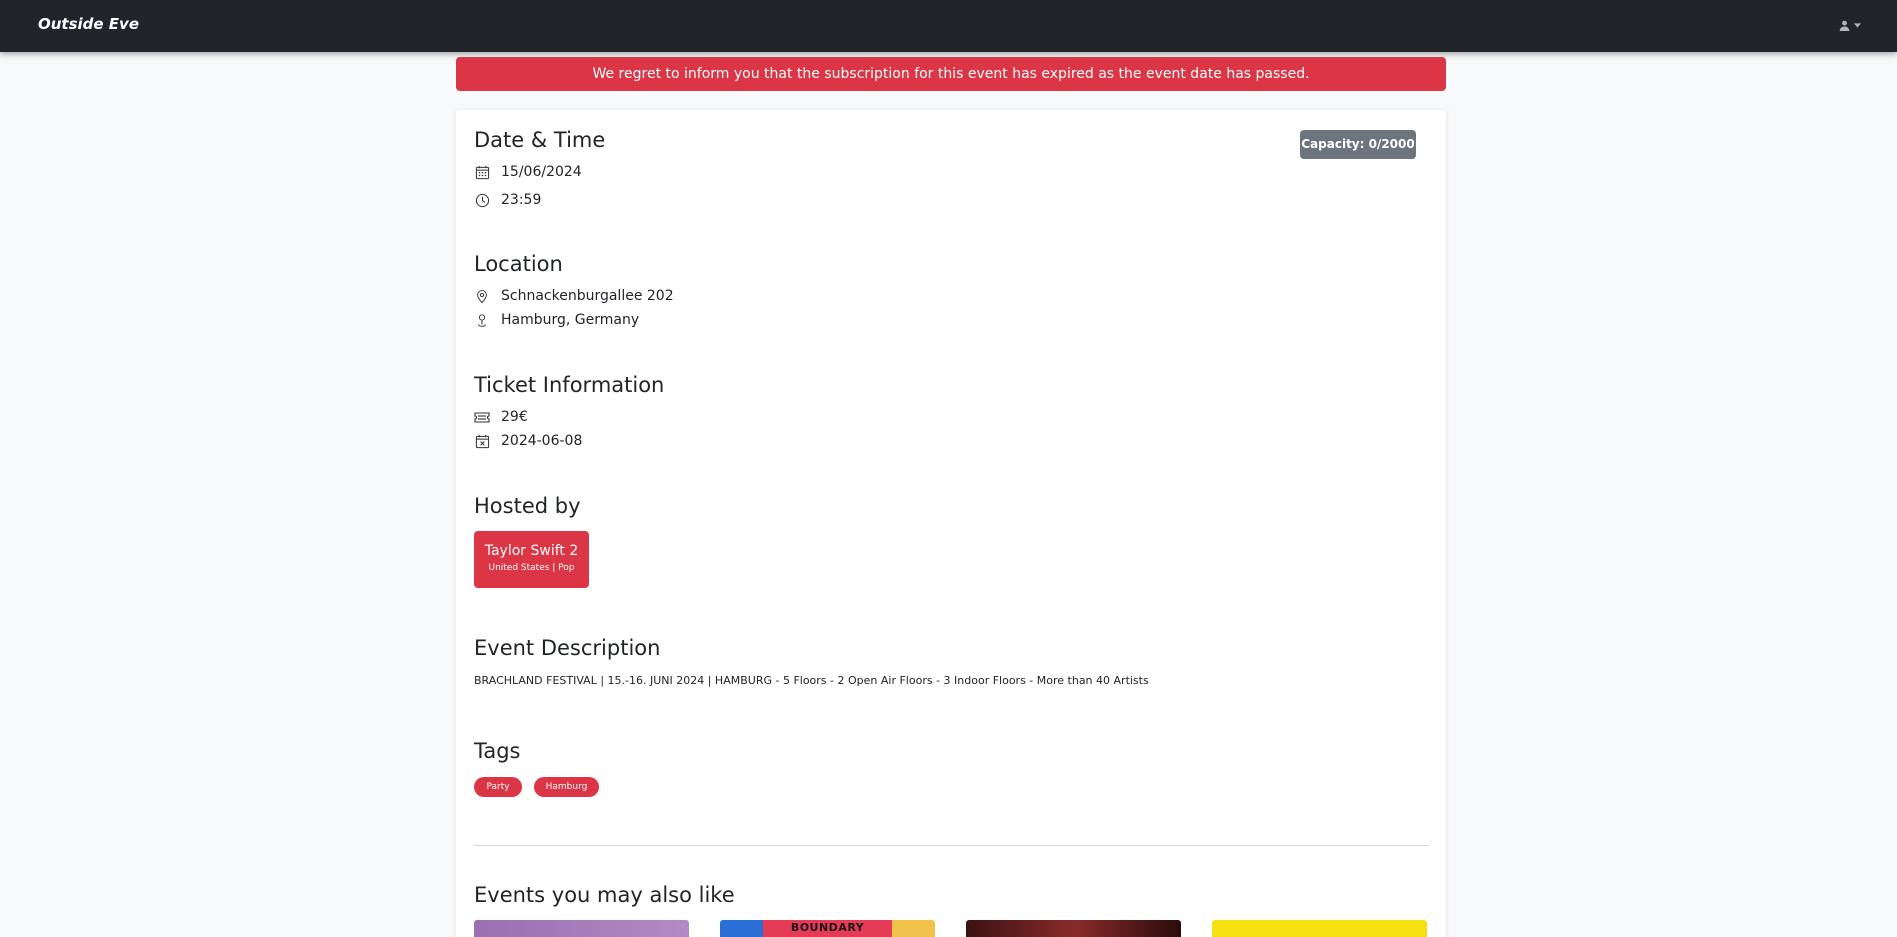  Describe the element at coordinates (482, 172) in the screenshot. I see `calendar-icon` at that location.